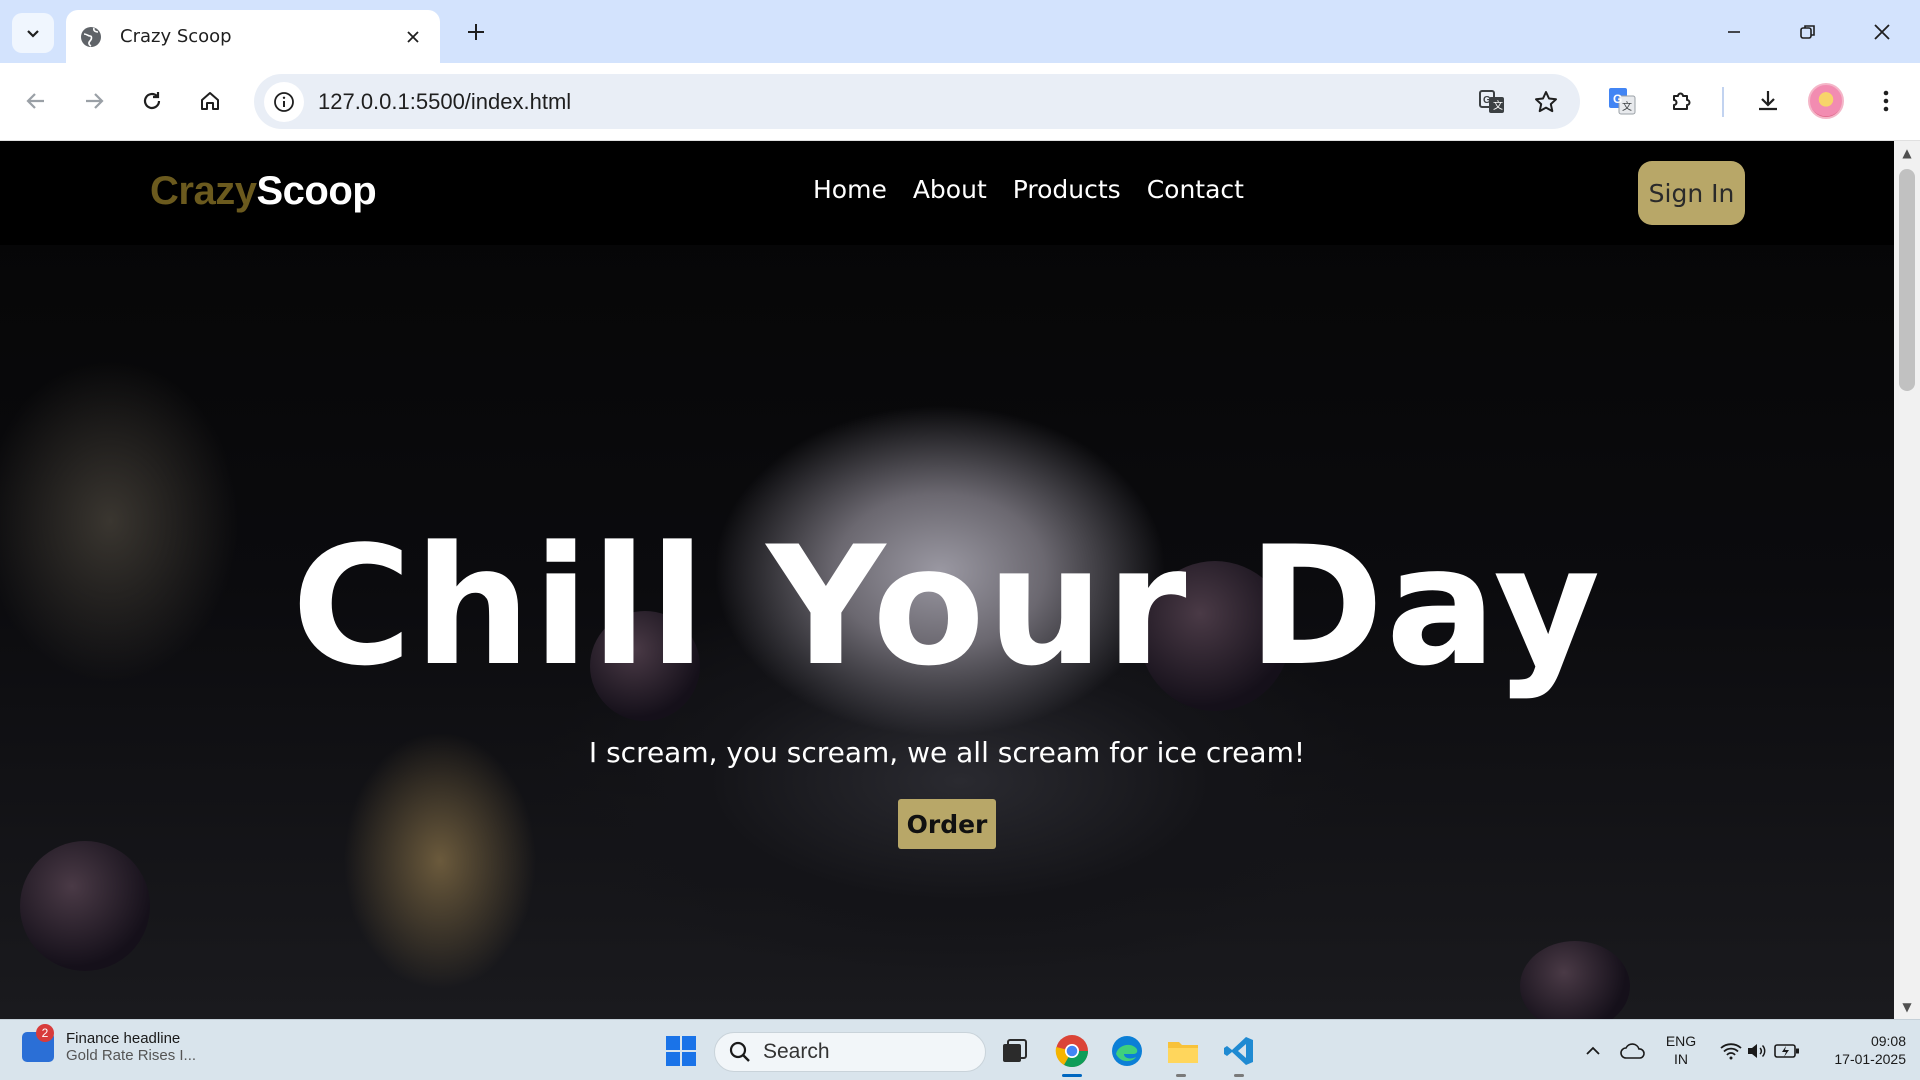 The width and height of the screenshot is (1920, 1080). Describe the element at coordinates (850, 189) in the screenshot. I see `nav-link-home: Home` at that location.